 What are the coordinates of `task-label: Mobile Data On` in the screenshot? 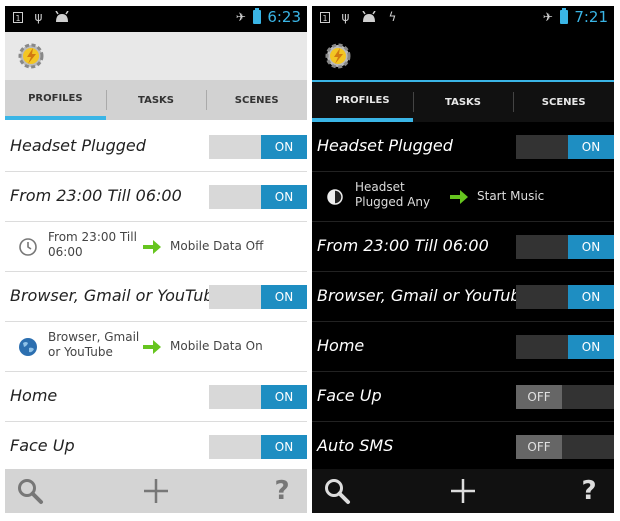 It's located at (216, 346).